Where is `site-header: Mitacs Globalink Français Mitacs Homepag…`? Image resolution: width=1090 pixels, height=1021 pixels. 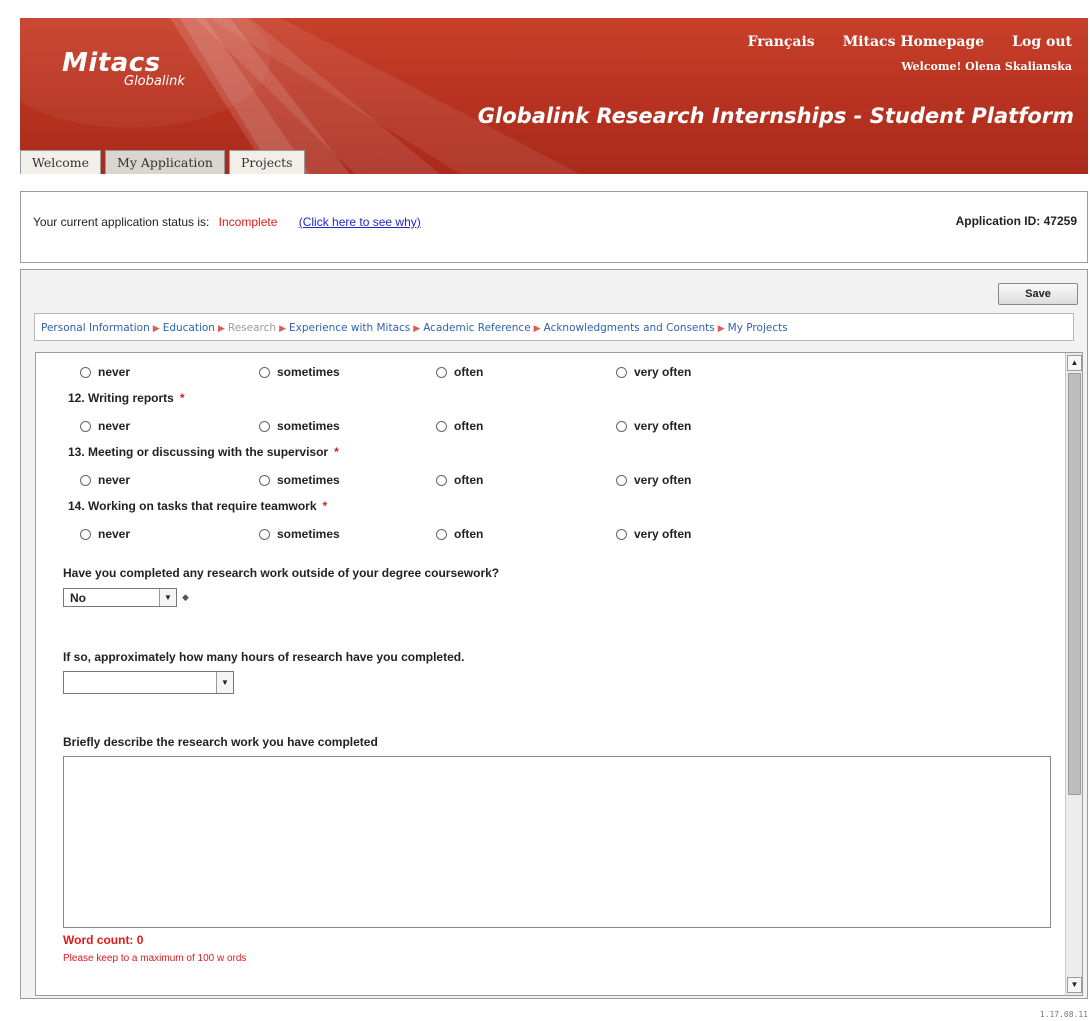
site-header: Mitacs Globalink Français Mitacs Homepag… is located at coordinates (554, 96).